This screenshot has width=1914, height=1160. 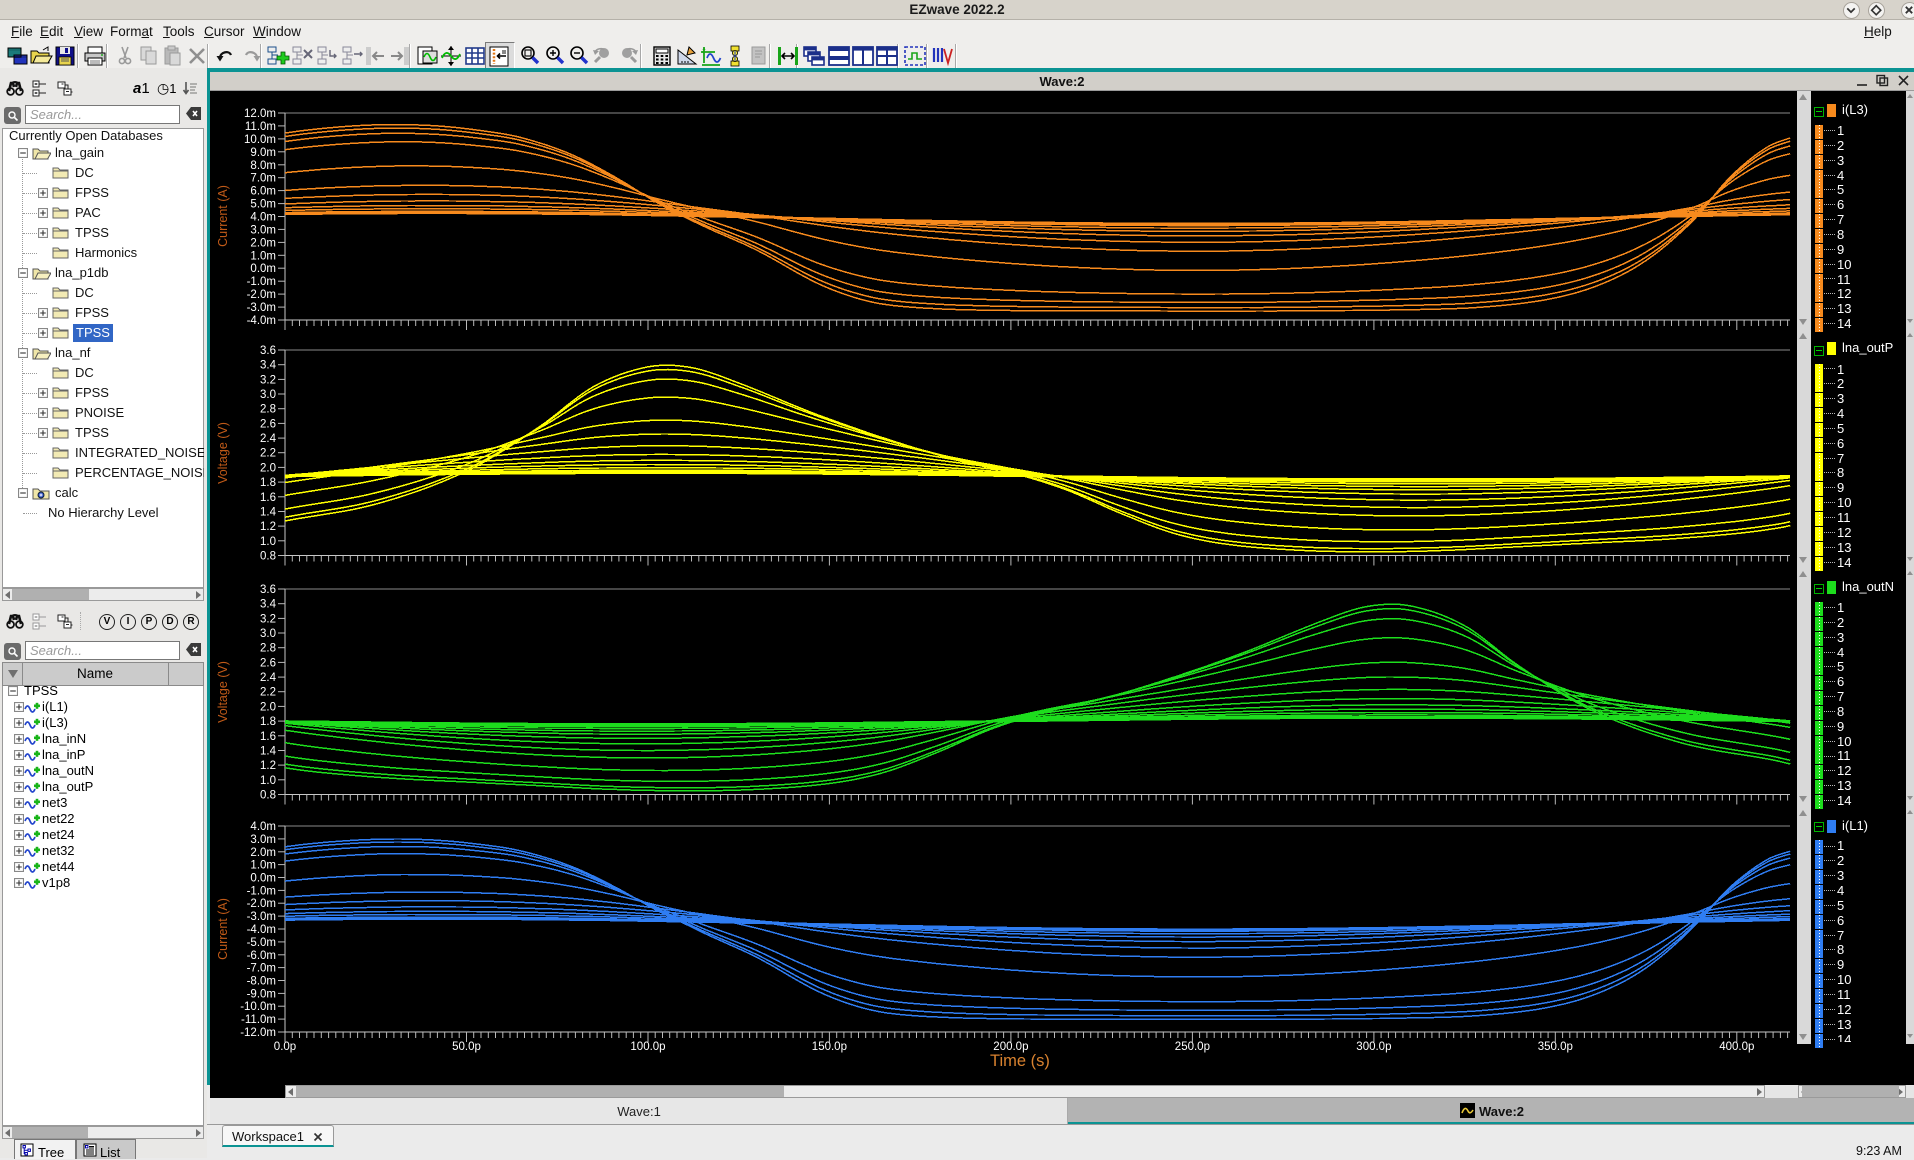 What do you see at coordinates (263, 179) in the screenshot?
I see `svg-text: 7.0m` at bounding box center [263, 179].